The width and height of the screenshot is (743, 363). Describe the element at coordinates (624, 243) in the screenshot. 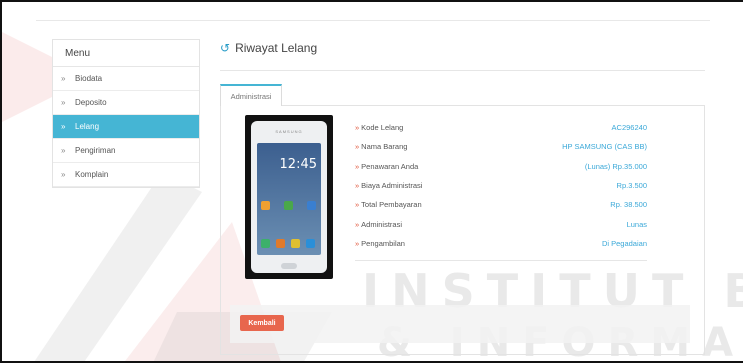

I see `detail-value: Di Pegadaian` at that location.